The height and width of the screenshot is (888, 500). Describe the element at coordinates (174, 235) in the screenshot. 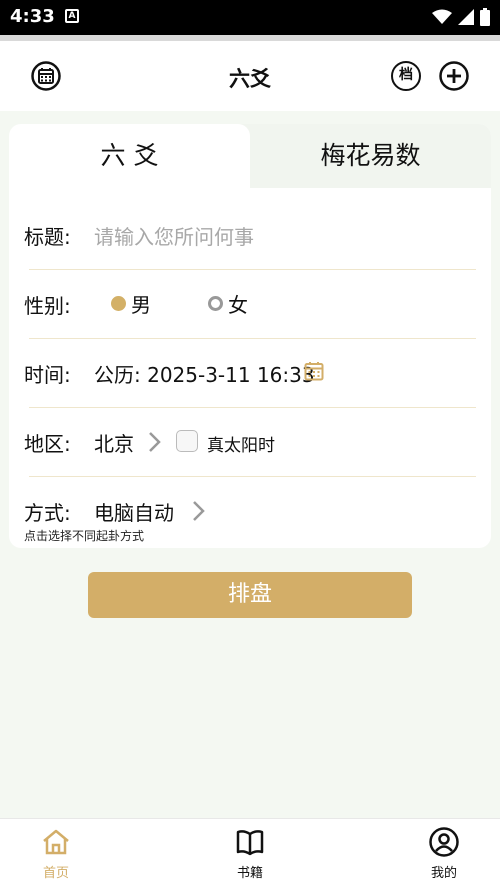

I see `title-input: 请输入您所问何事` at that location.